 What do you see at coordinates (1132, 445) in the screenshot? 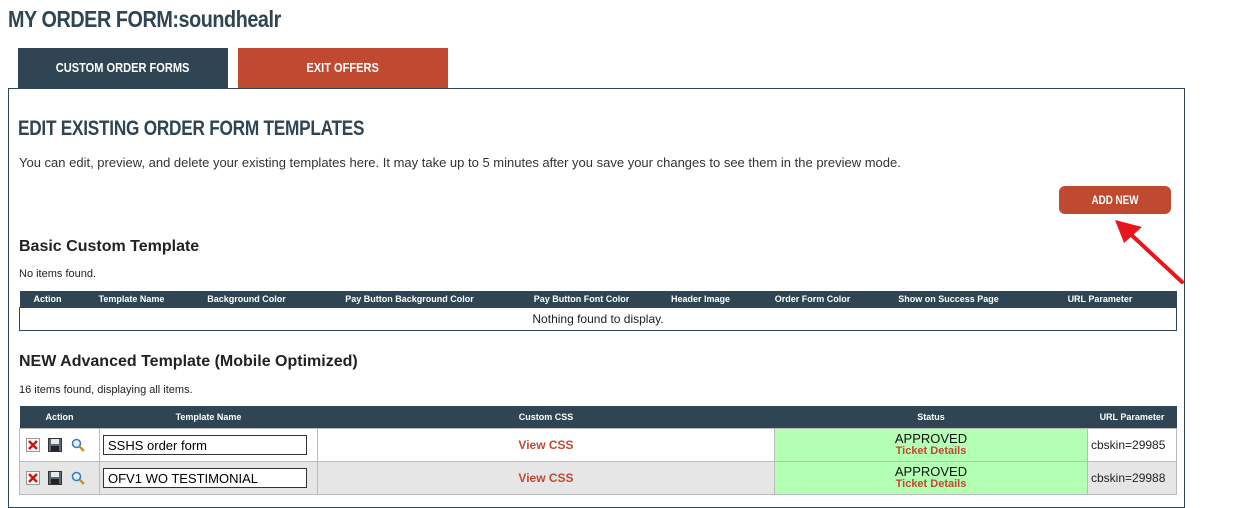
I see `url-parameter-value: cbskin=29985` at bounding box center [1132, 445].